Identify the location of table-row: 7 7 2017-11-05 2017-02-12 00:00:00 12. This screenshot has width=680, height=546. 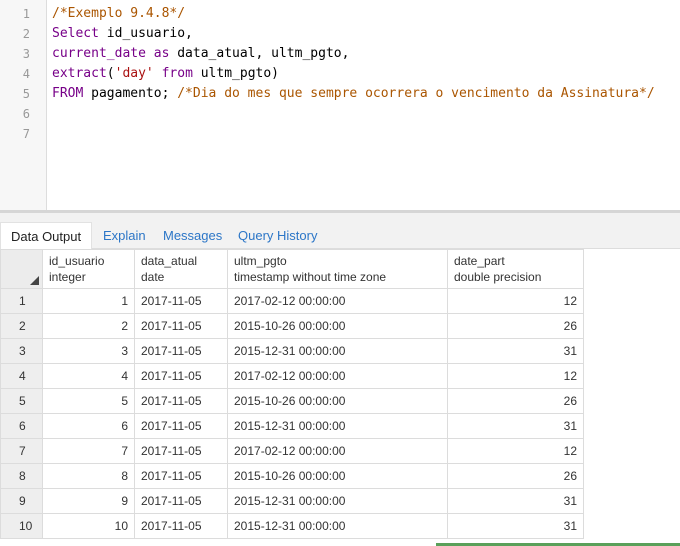
(292, 451).